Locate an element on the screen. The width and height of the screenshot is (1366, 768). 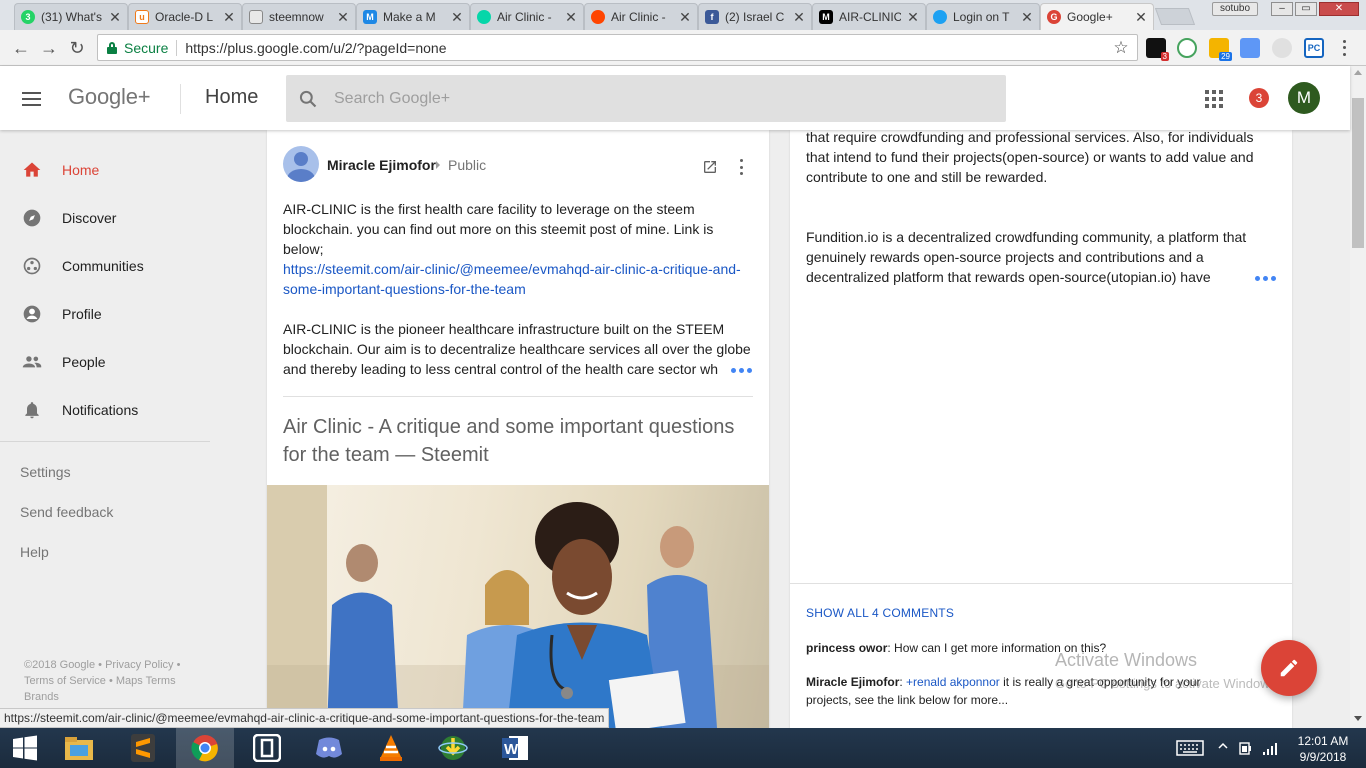
browser-tab: M Make a M ✕ is located at coordinates (413, 16).